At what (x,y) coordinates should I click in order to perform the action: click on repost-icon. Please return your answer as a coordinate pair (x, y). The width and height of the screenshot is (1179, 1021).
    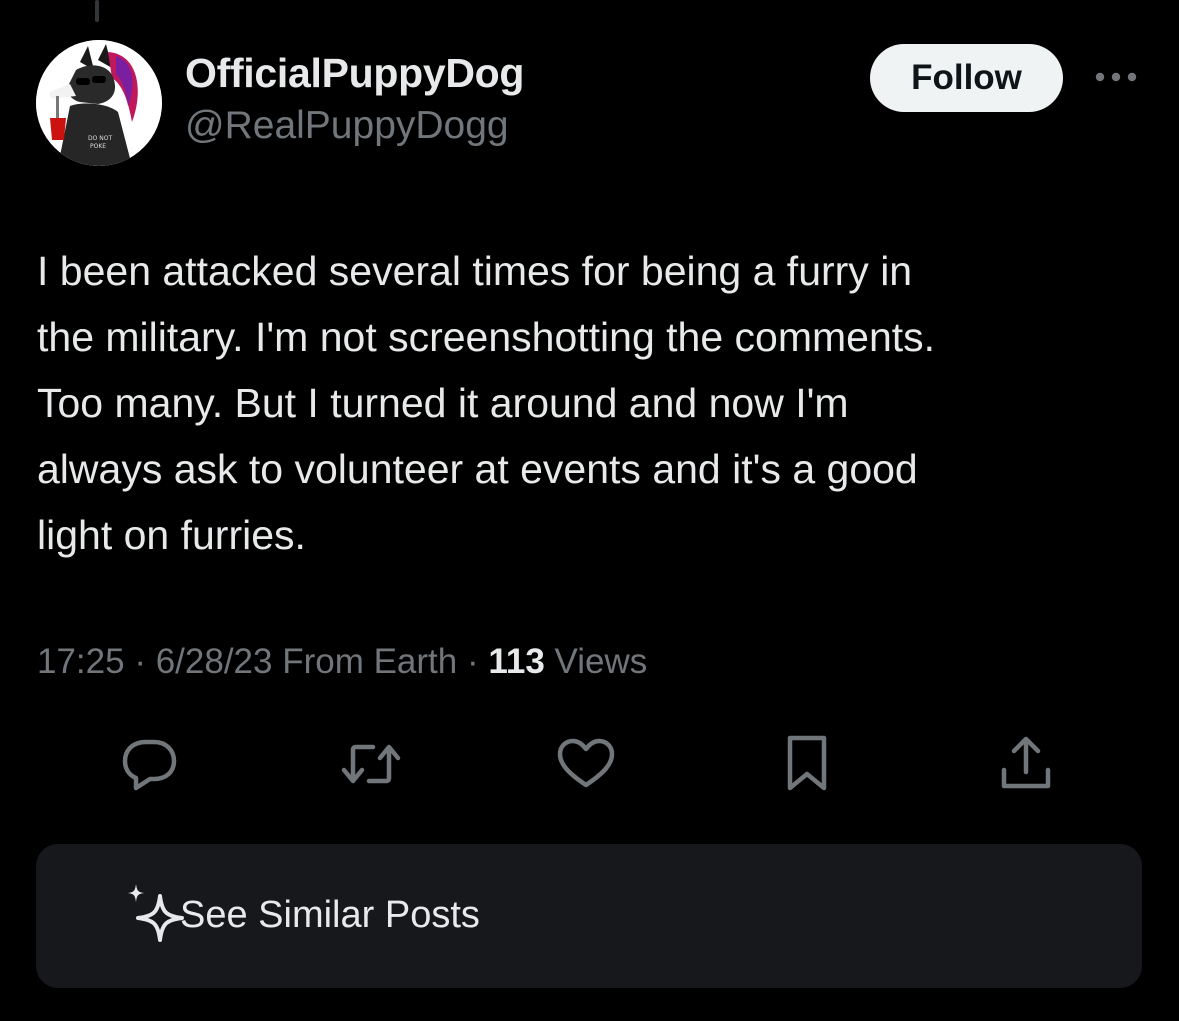
    Looking at the image, I should click on (371, 764).